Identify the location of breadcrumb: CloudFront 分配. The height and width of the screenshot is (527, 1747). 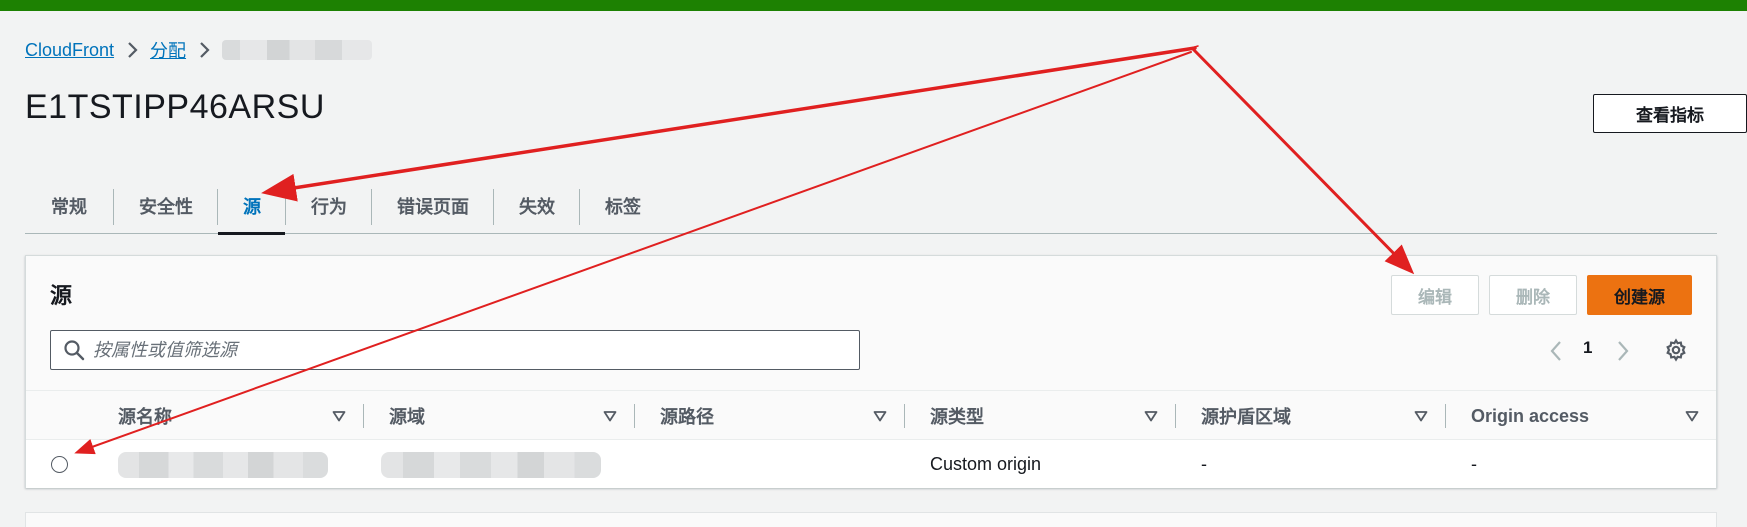
(199, 50).